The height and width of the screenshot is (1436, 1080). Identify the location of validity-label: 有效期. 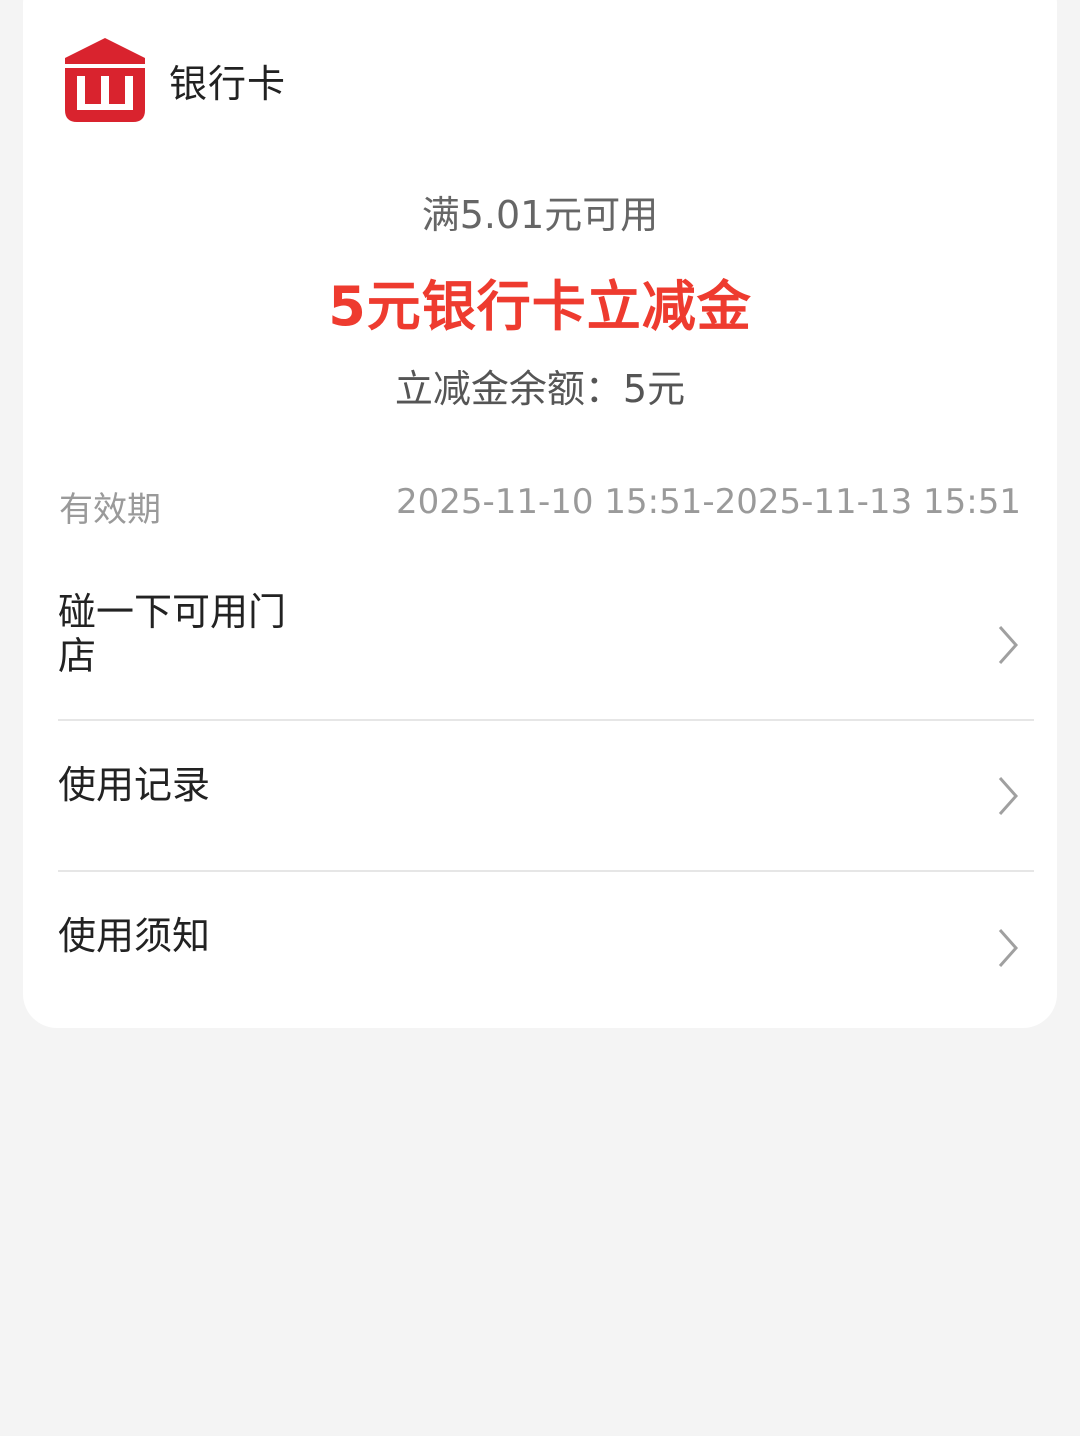
(110, 510).